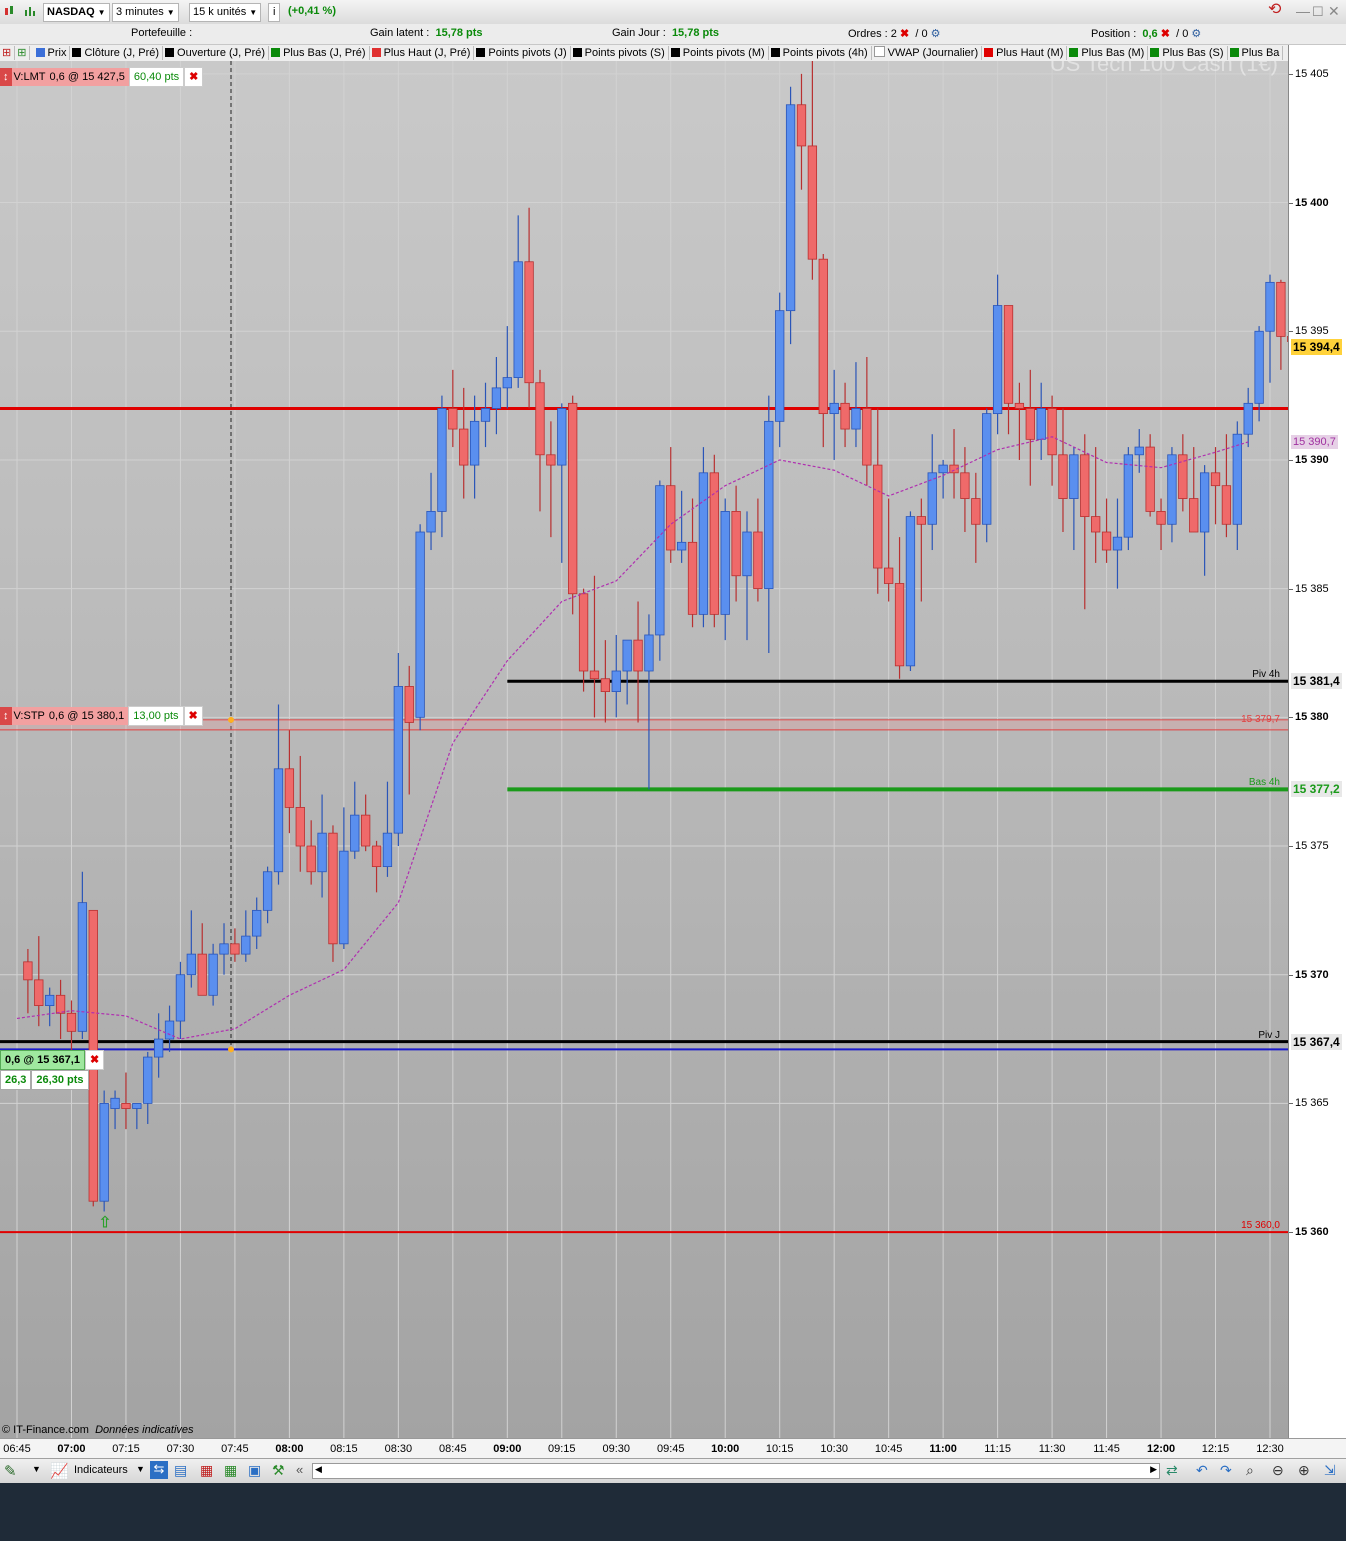 Image resolution: width=1346 pixels, height=1541 pixels. Describe the element at coordinates (1226, 1470) in the screenshot. I see `redo-icon: ↷` at that location.